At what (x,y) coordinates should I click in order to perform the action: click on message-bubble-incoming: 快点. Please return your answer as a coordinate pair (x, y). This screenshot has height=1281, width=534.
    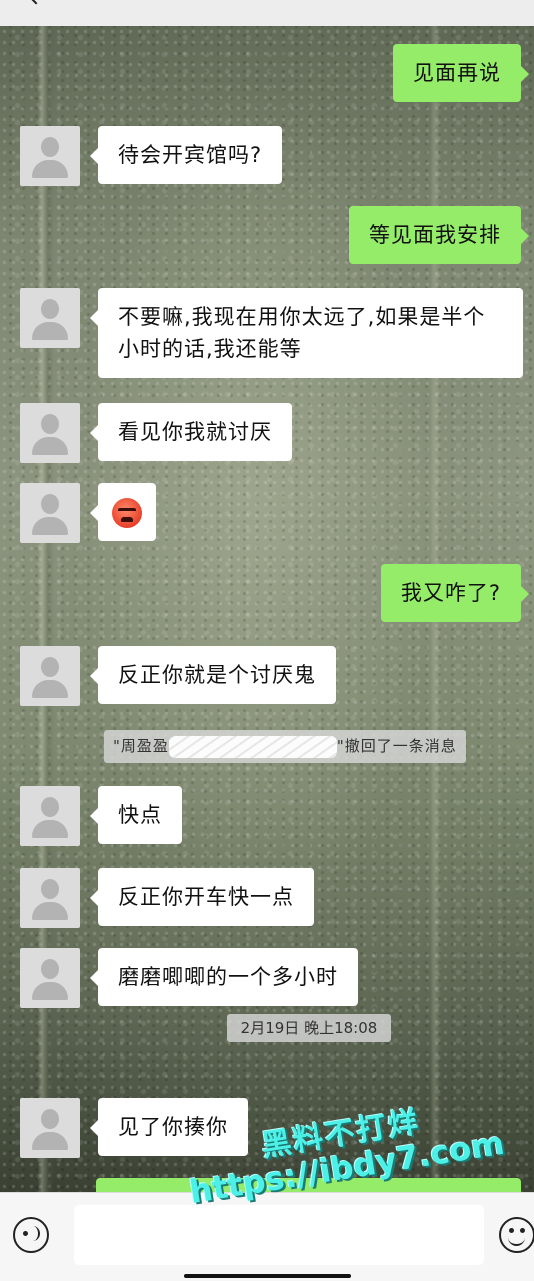
    Looking at the image, I should click on (136, 815).